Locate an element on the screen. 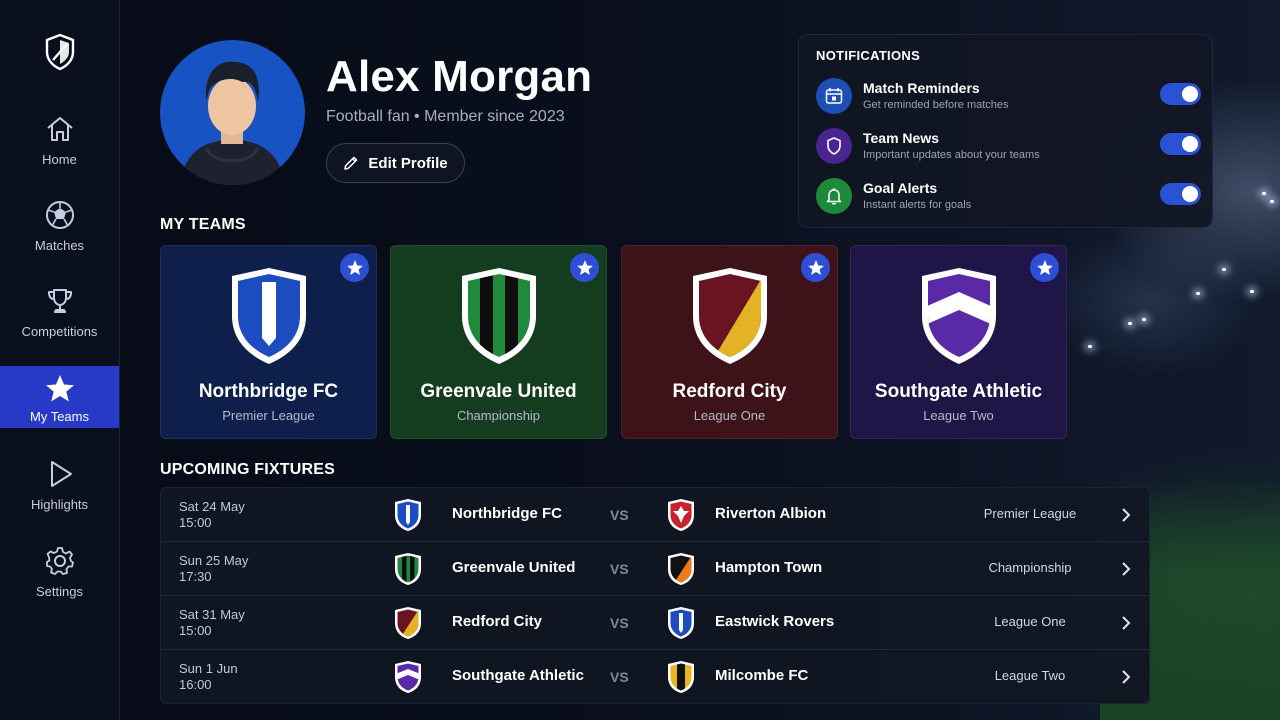 This screenshot has height=720, width=1280. team-league: Championship is located at coordinates (498, 415).